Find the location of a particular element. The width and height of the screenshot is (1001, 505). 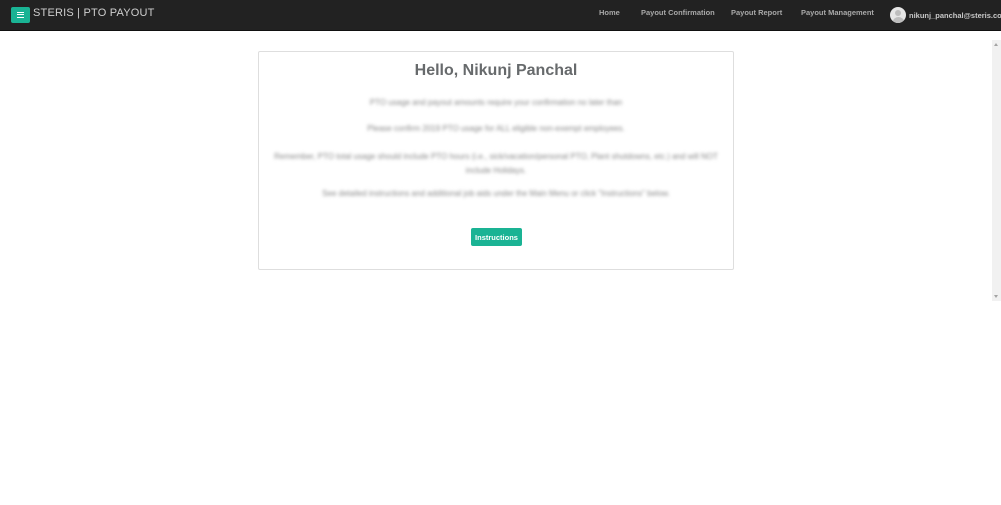

hamburger-icon is located at coordinates (20, 15).